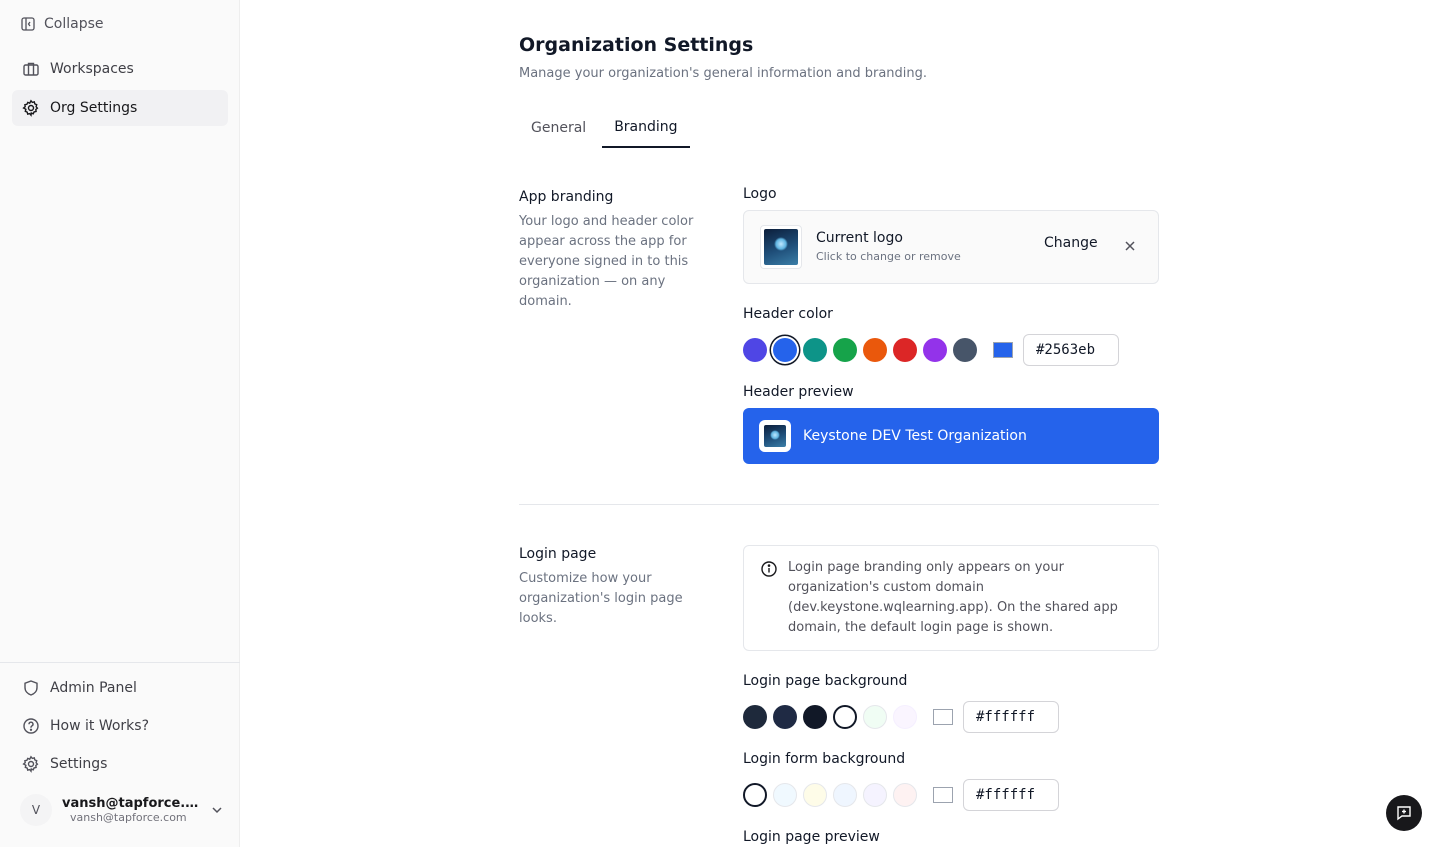 Image resolution: width=1437 pixels, height=847 pixels. I want to click on login-page-title: Login page, so click(558, 554).